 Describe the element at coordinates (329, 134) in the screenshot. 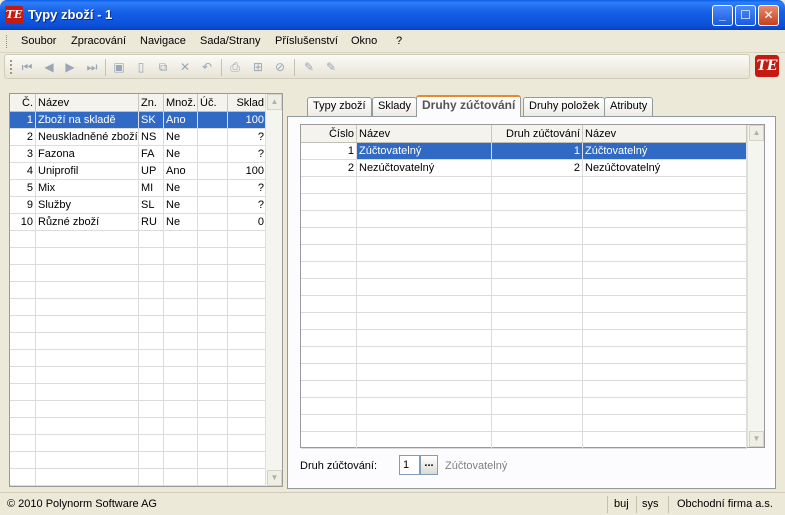

I see `col-header-number: Číslo` at that location.